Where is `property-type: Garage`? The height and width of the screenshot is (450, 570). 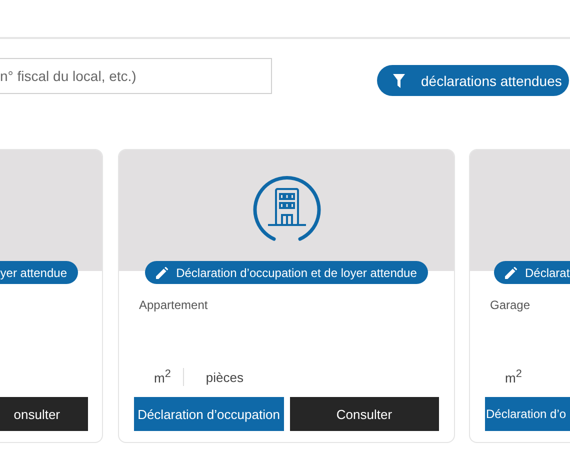
property-type: Garage is located at coordinates (510, 305).